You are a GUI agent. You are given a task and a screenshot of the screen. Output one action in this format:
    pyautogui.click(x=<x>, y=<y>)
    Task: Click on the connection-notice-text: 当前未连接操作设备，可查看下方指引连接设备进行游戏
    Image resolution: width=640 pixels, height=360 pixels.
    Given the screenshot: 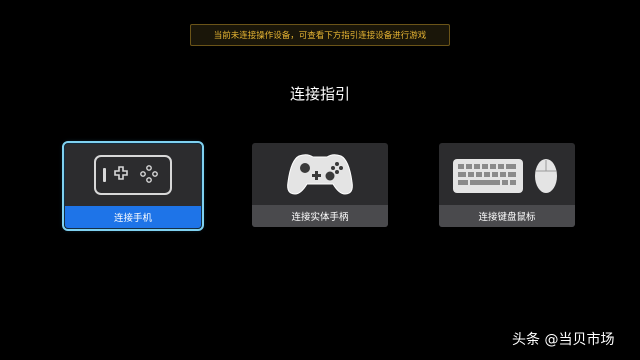 What is the action you would take?
    pyautogui.click(x=320, y=36)
    